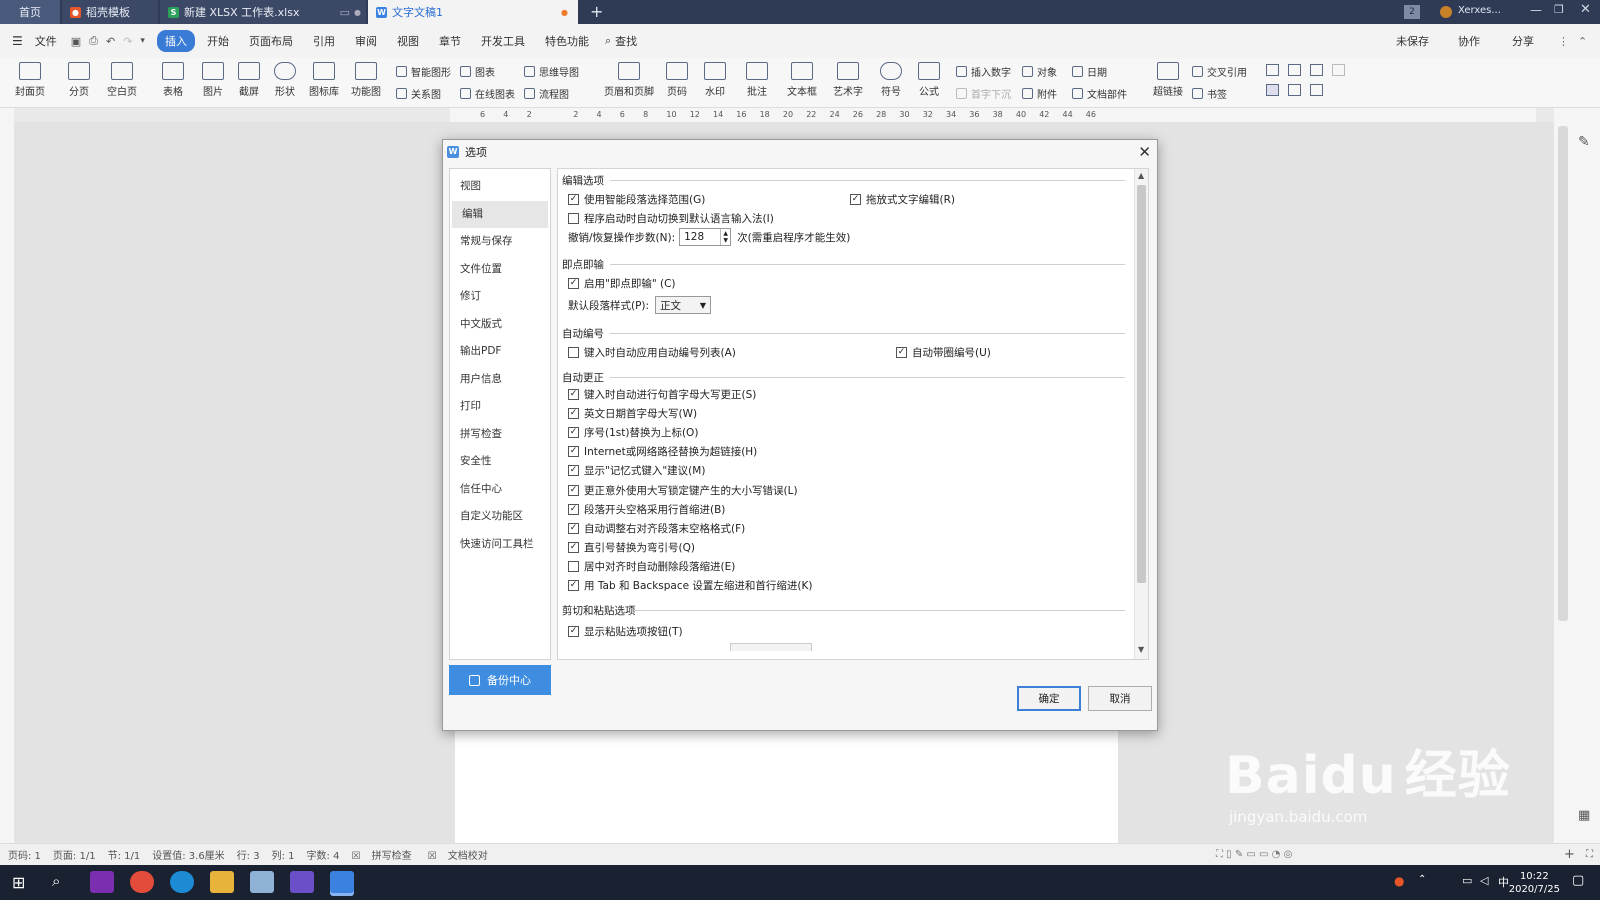  I want to click on menu-references: 引用, so click(324, 41).